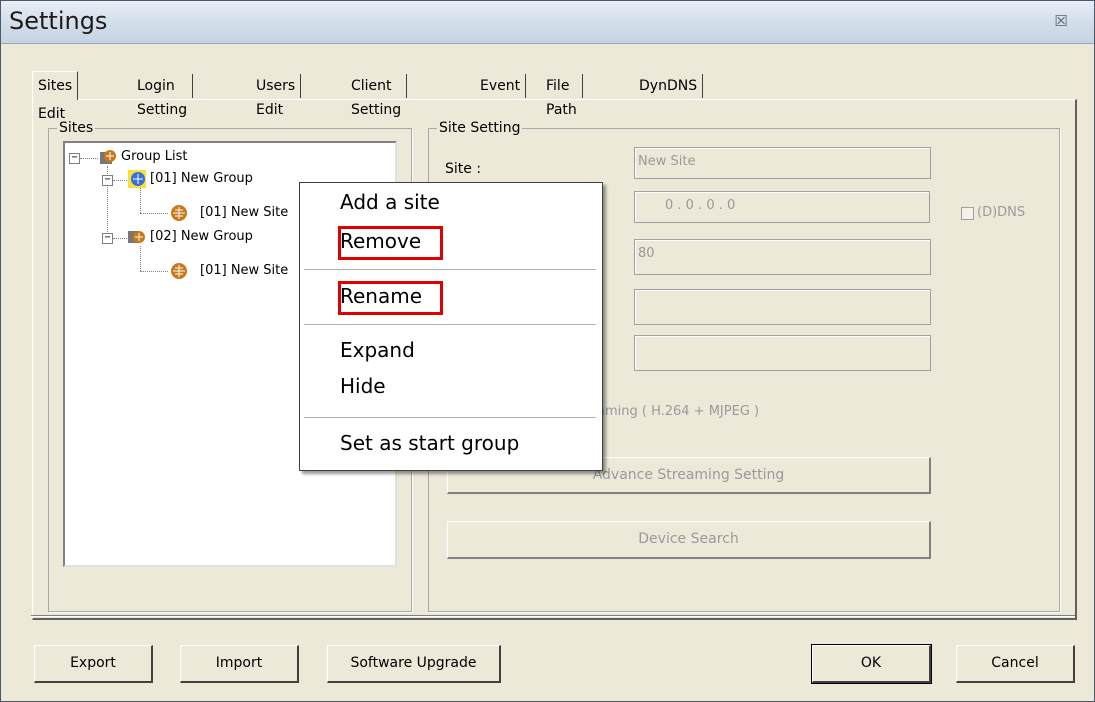 Image resolution: width=1095 pixels, height=702 pixels. I want to click on tab-event: Event, so click(501, 86).